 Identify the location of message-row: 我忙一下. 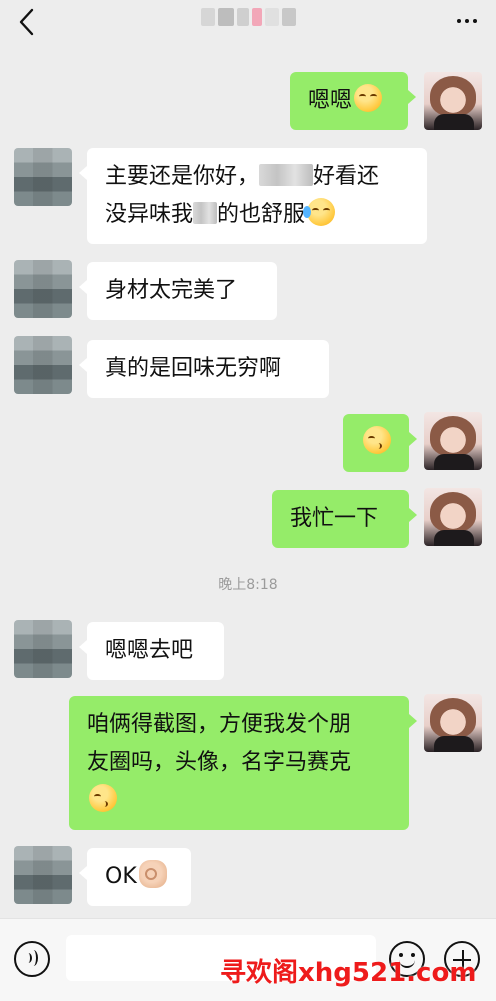
(248, 518).